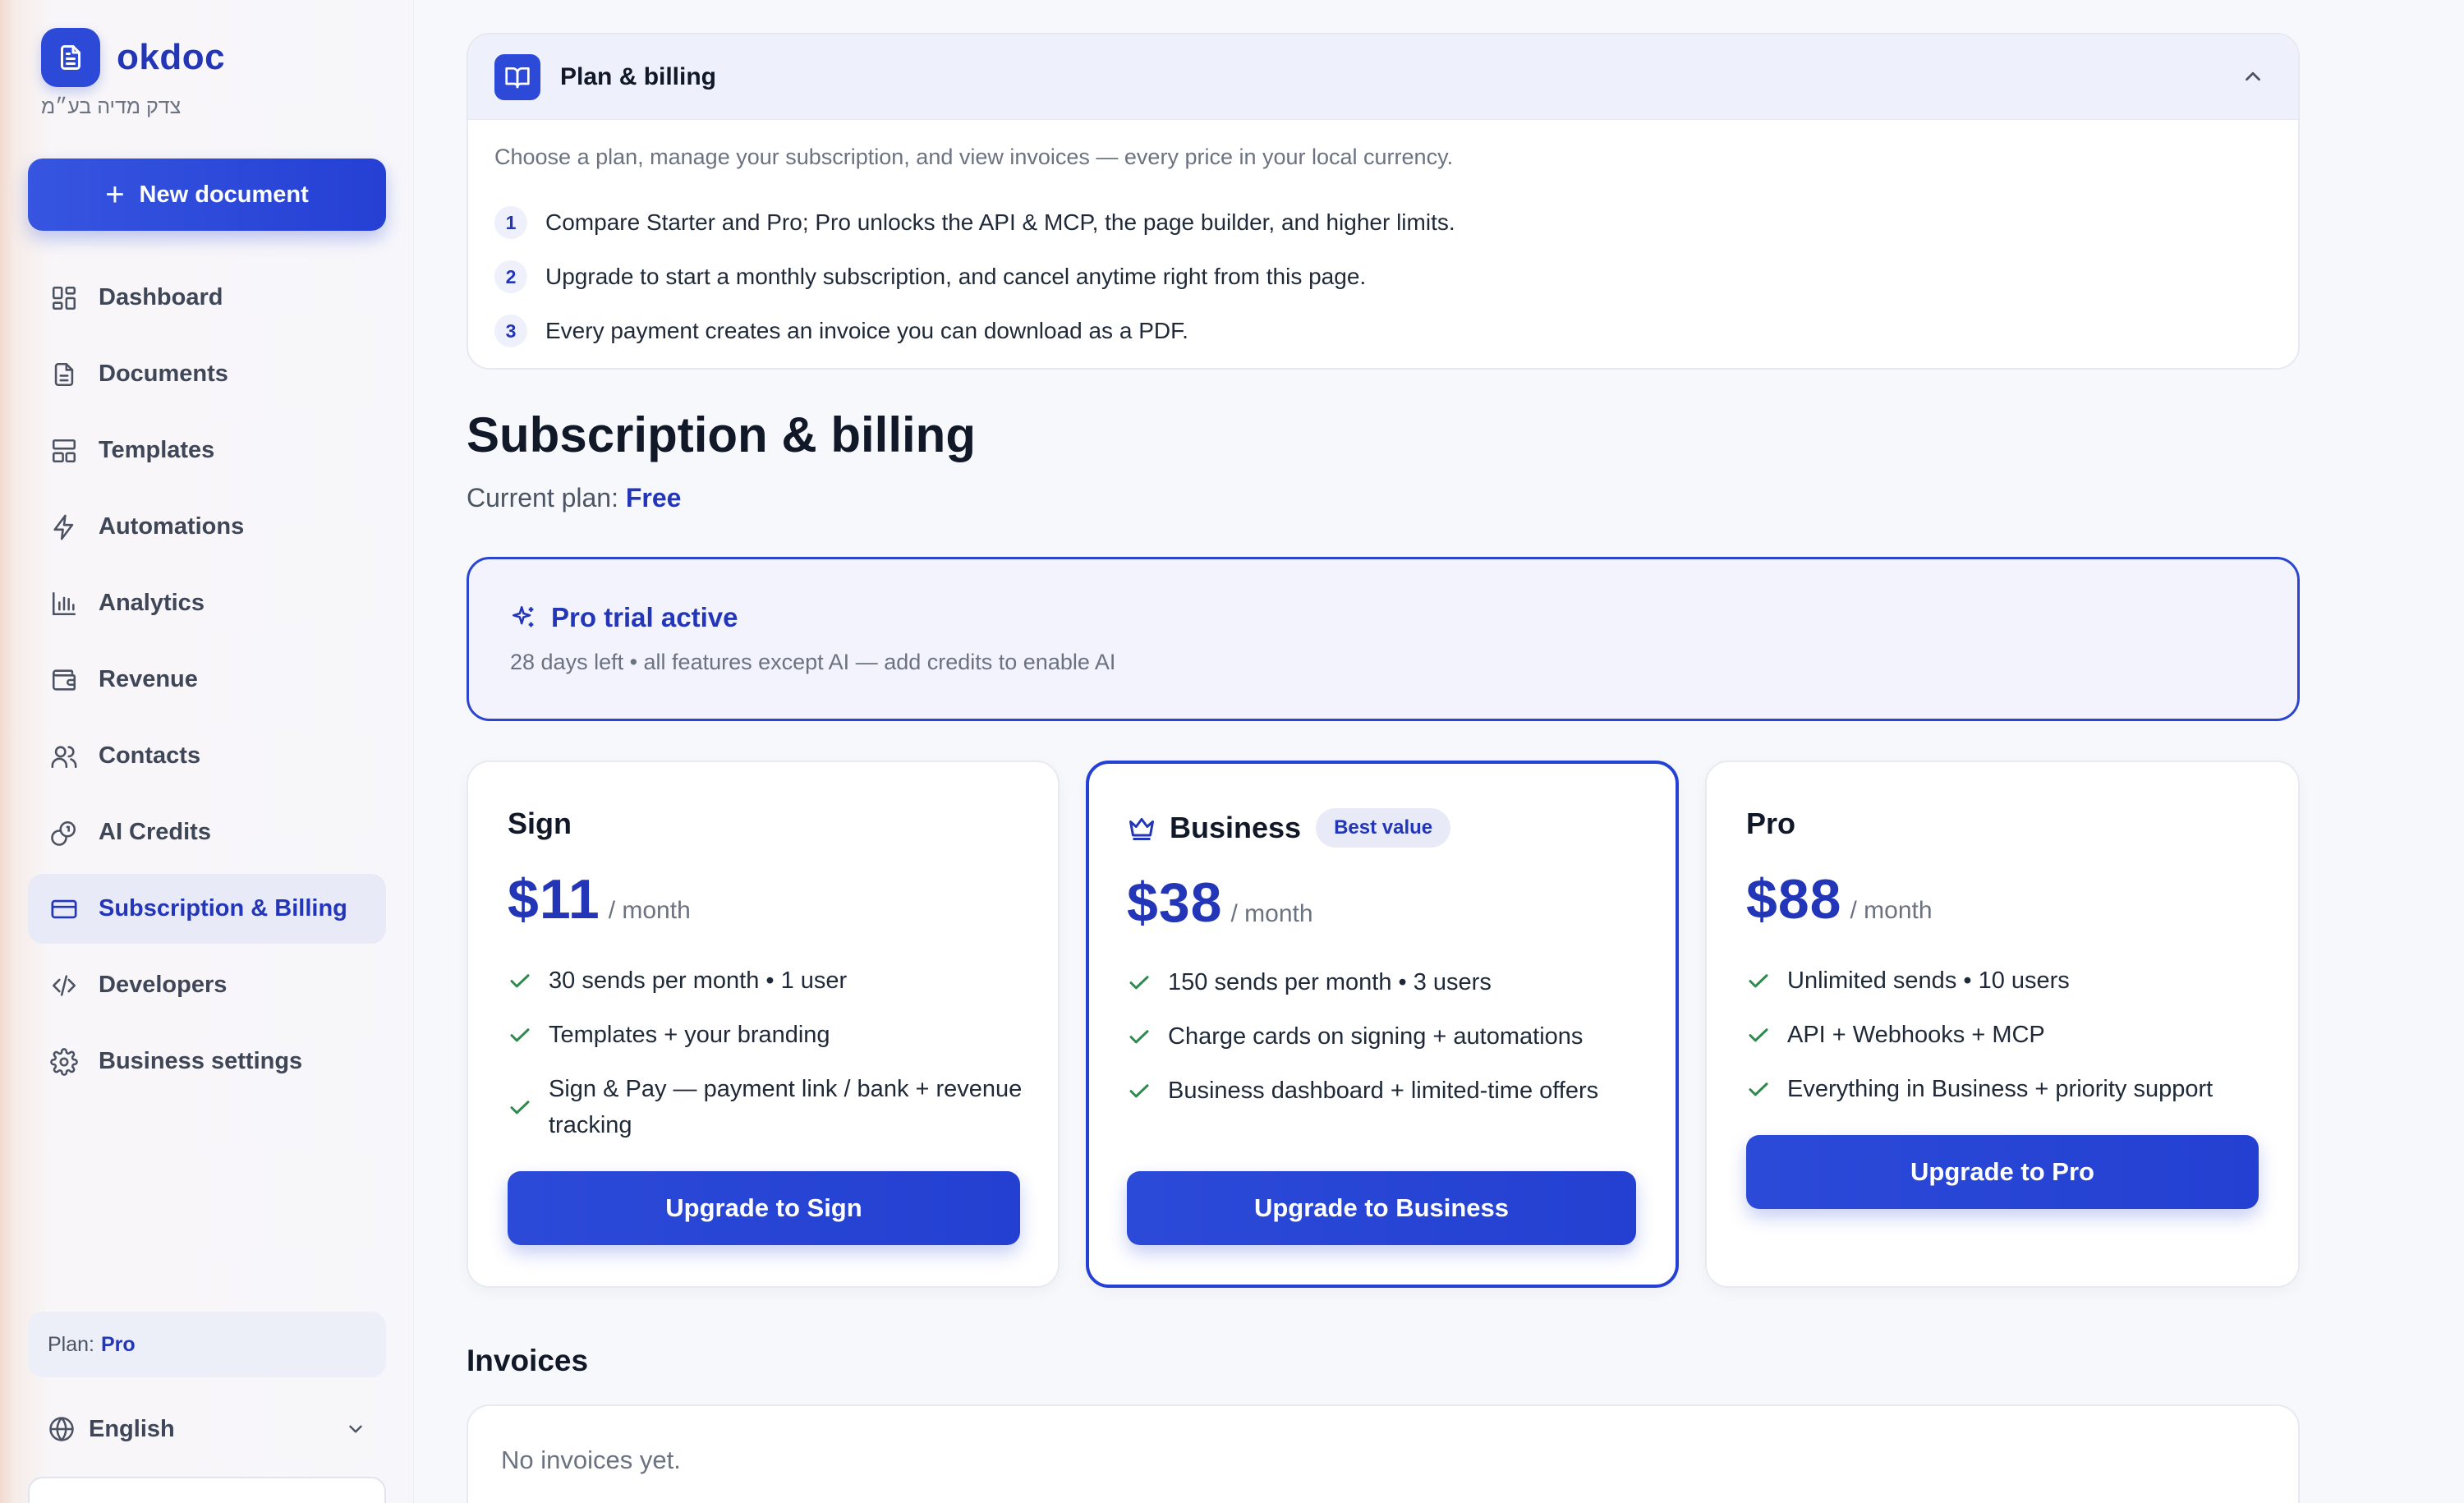  I want to click on business-name: צדק מדיה בע״מ, so click(111, 106).